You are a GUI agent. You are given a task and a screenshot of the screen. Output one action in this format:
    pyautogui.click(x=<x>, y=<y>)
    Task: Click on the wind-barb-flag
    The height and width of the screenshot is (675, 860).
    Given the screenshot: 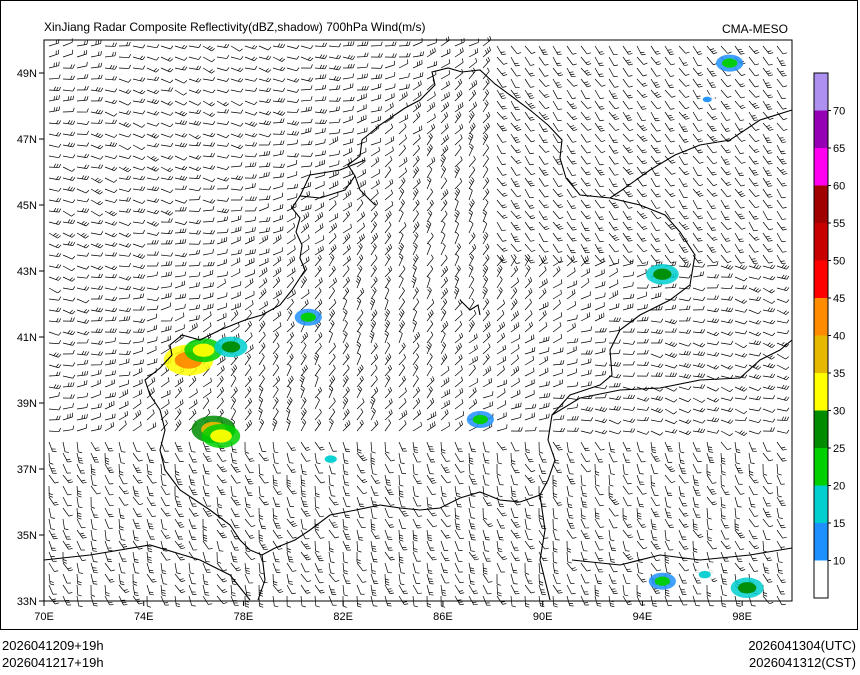 What is the action you would take?
    pyautogui.click(x=490, y=37)
    